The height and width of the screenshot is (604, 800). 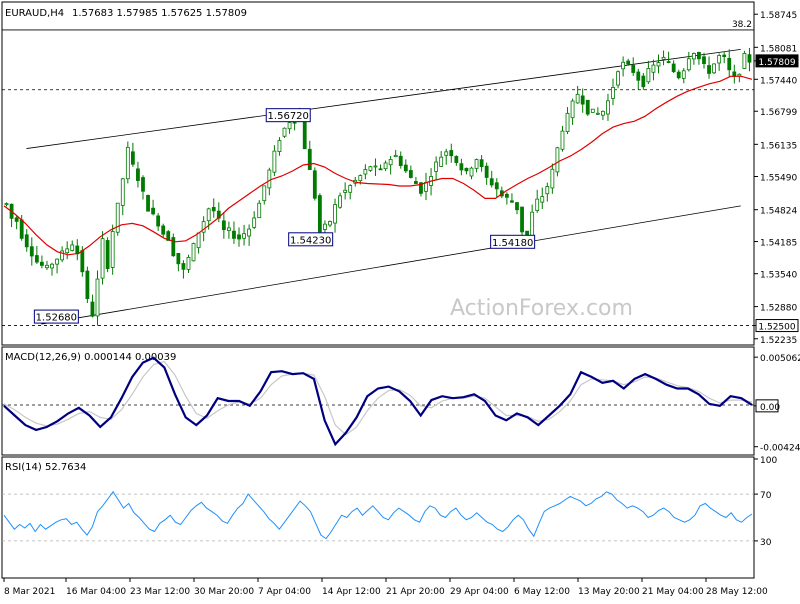 What do you see at coordinates (288, 116) in the screenshot?
I see `price-tag-label: 1.56720` at bounding box center [288, 116].